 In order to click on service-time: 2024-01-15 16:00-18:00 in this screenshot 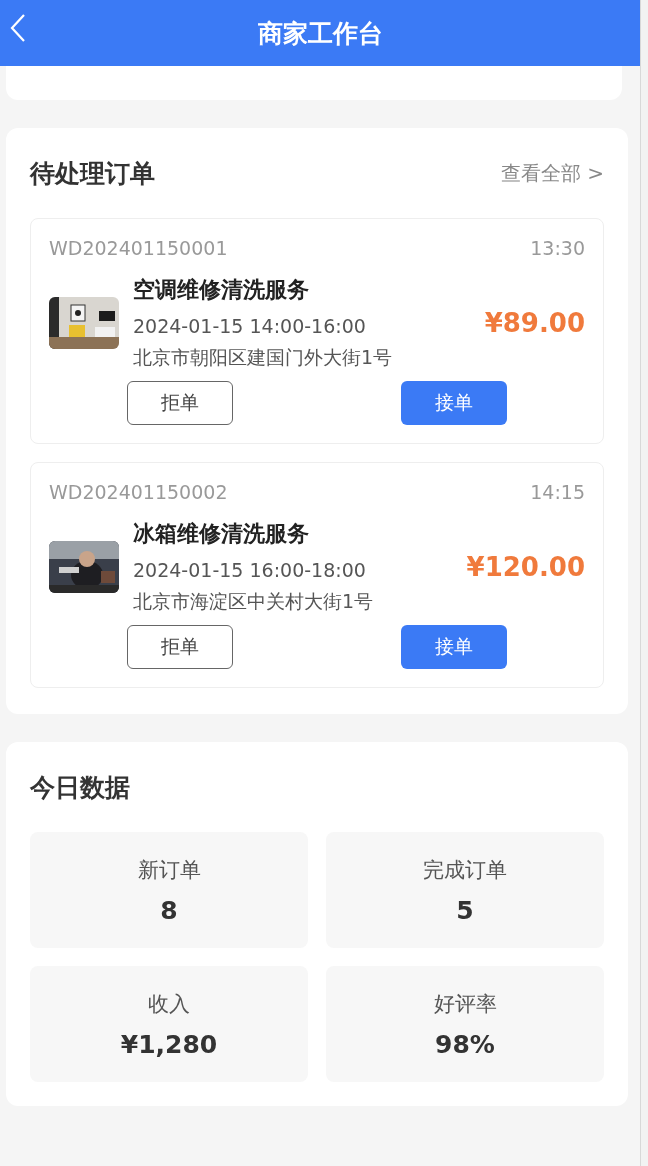, I will do `click(250, 570)`.